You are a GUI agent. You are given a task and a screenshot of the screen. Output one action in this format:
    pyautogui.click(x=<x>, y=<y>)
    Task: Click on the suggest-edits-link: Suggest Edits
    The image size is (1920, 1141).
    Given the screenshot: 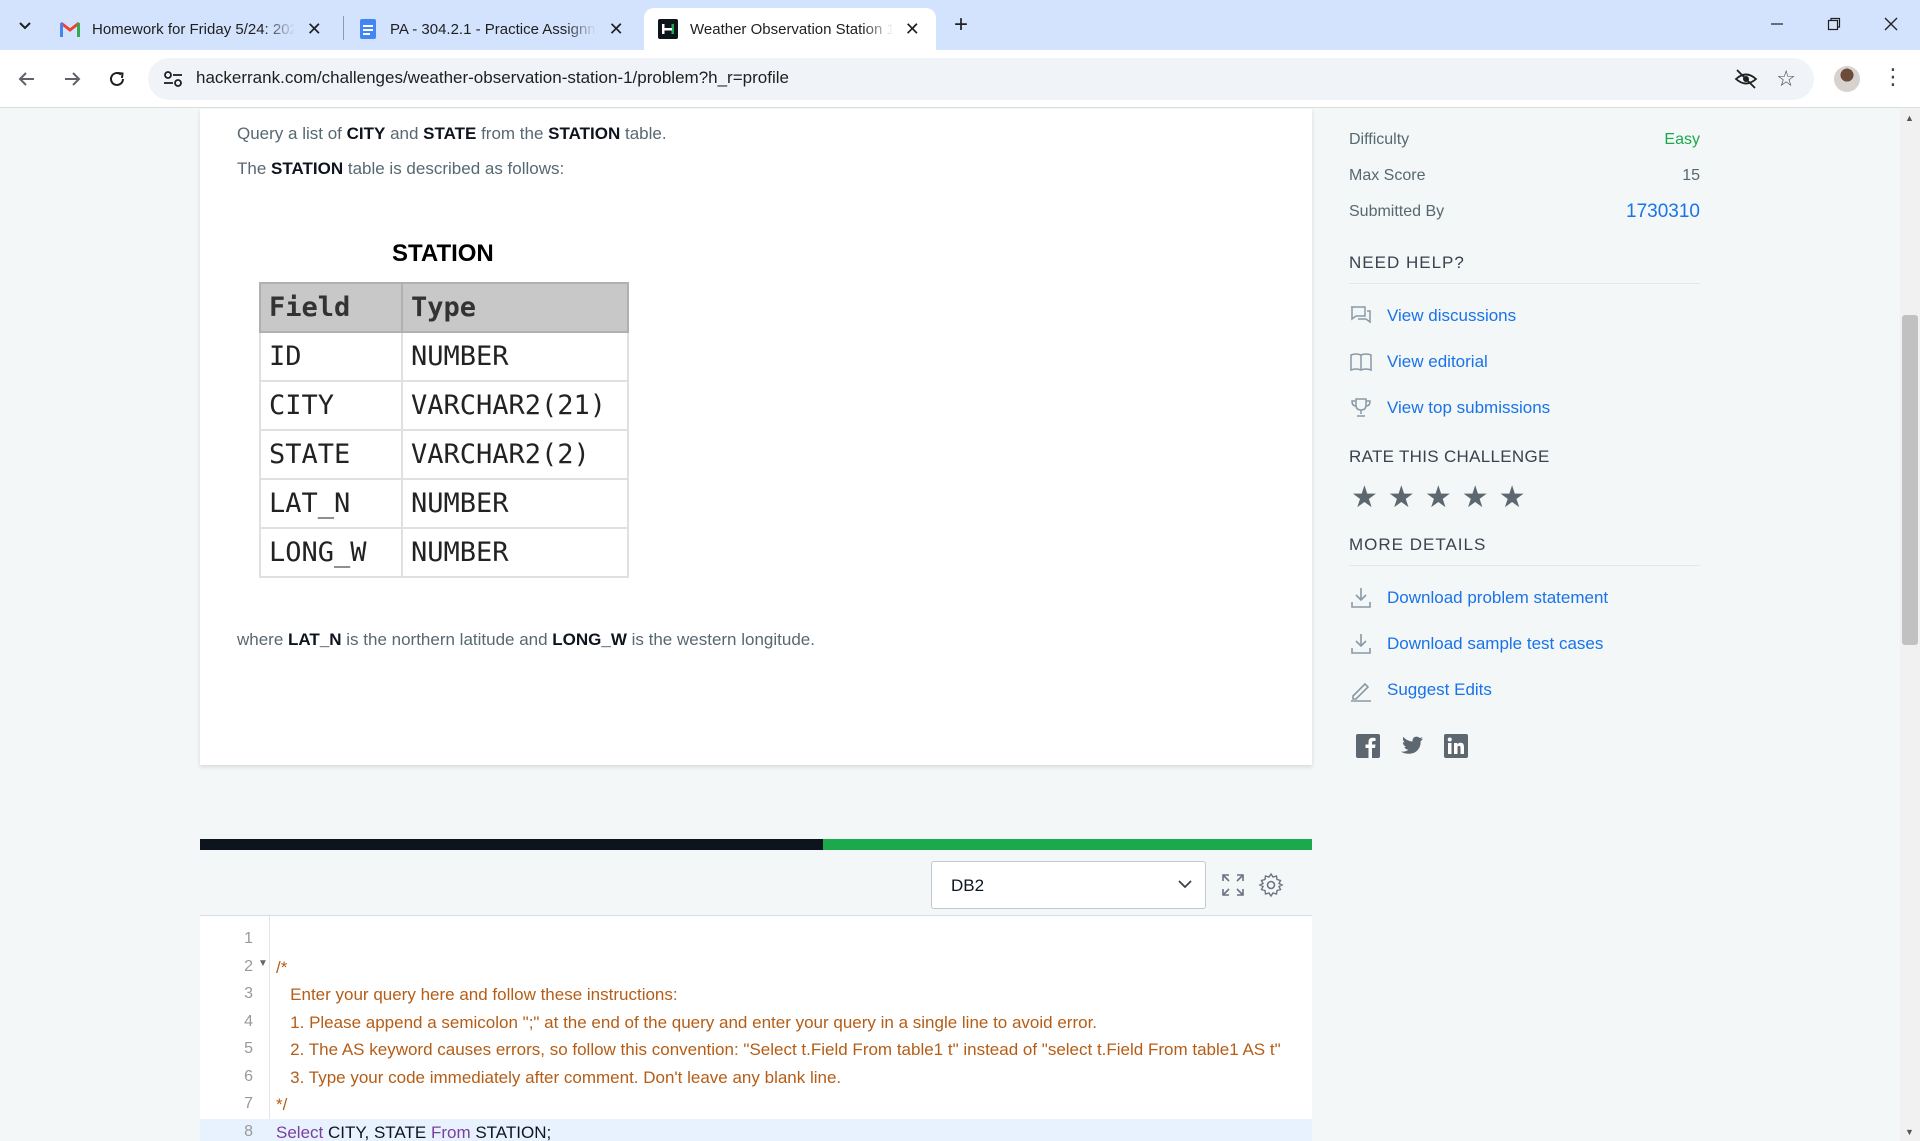 What is the action you would take?
    pyautogui.click(x=1420, y=690)
    